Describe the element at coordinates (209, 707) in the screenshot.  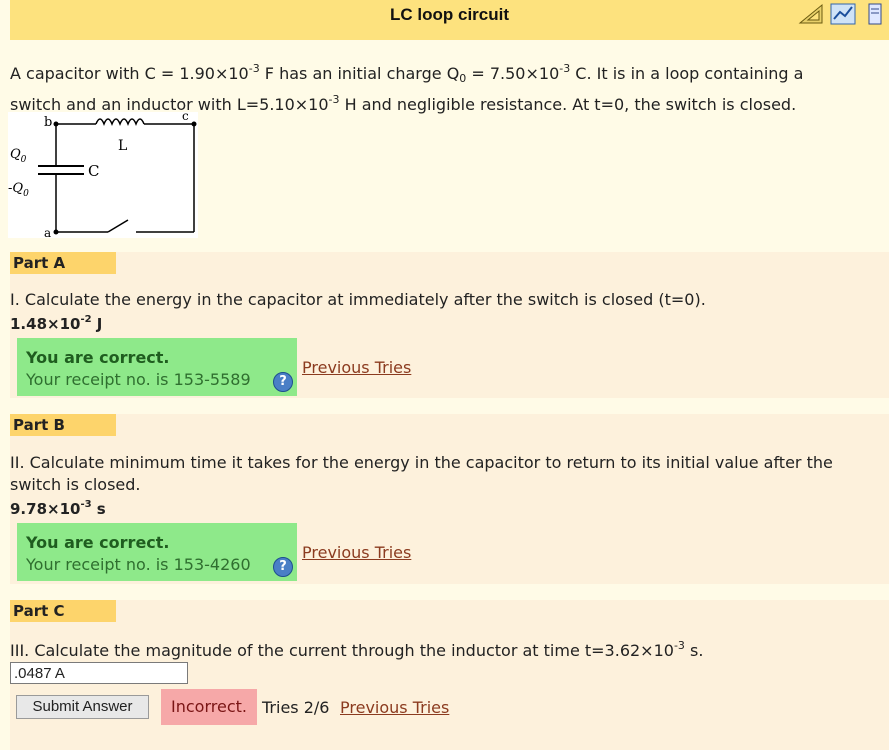
I see `part-c-incorrect-badge: Incorrect.` at that location.